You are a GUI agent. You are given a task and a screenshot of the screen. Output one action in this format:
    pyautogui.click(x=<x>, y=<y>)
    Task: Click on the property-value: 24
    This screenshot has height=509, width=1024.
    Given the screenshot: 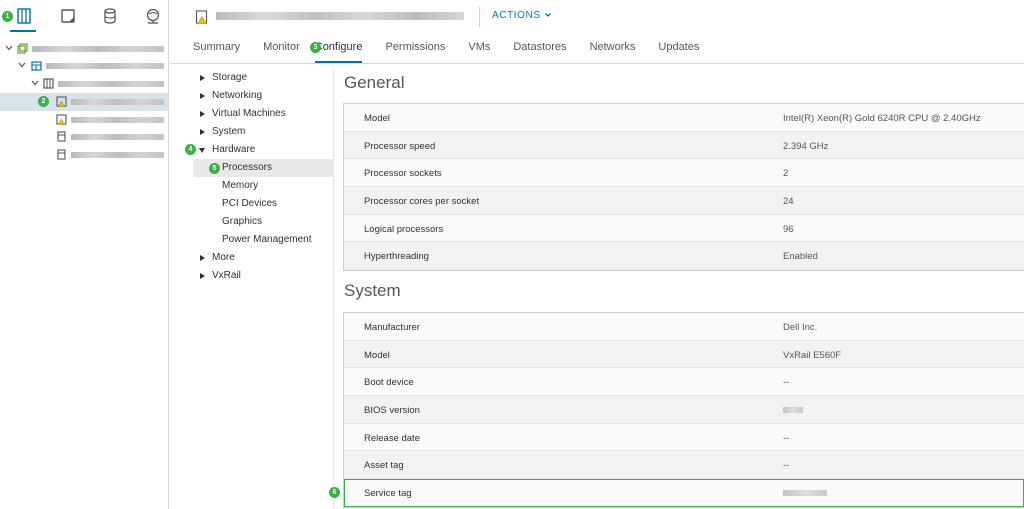 What is the action you would take?
    pyautogui.click(x=788, y=202)
    